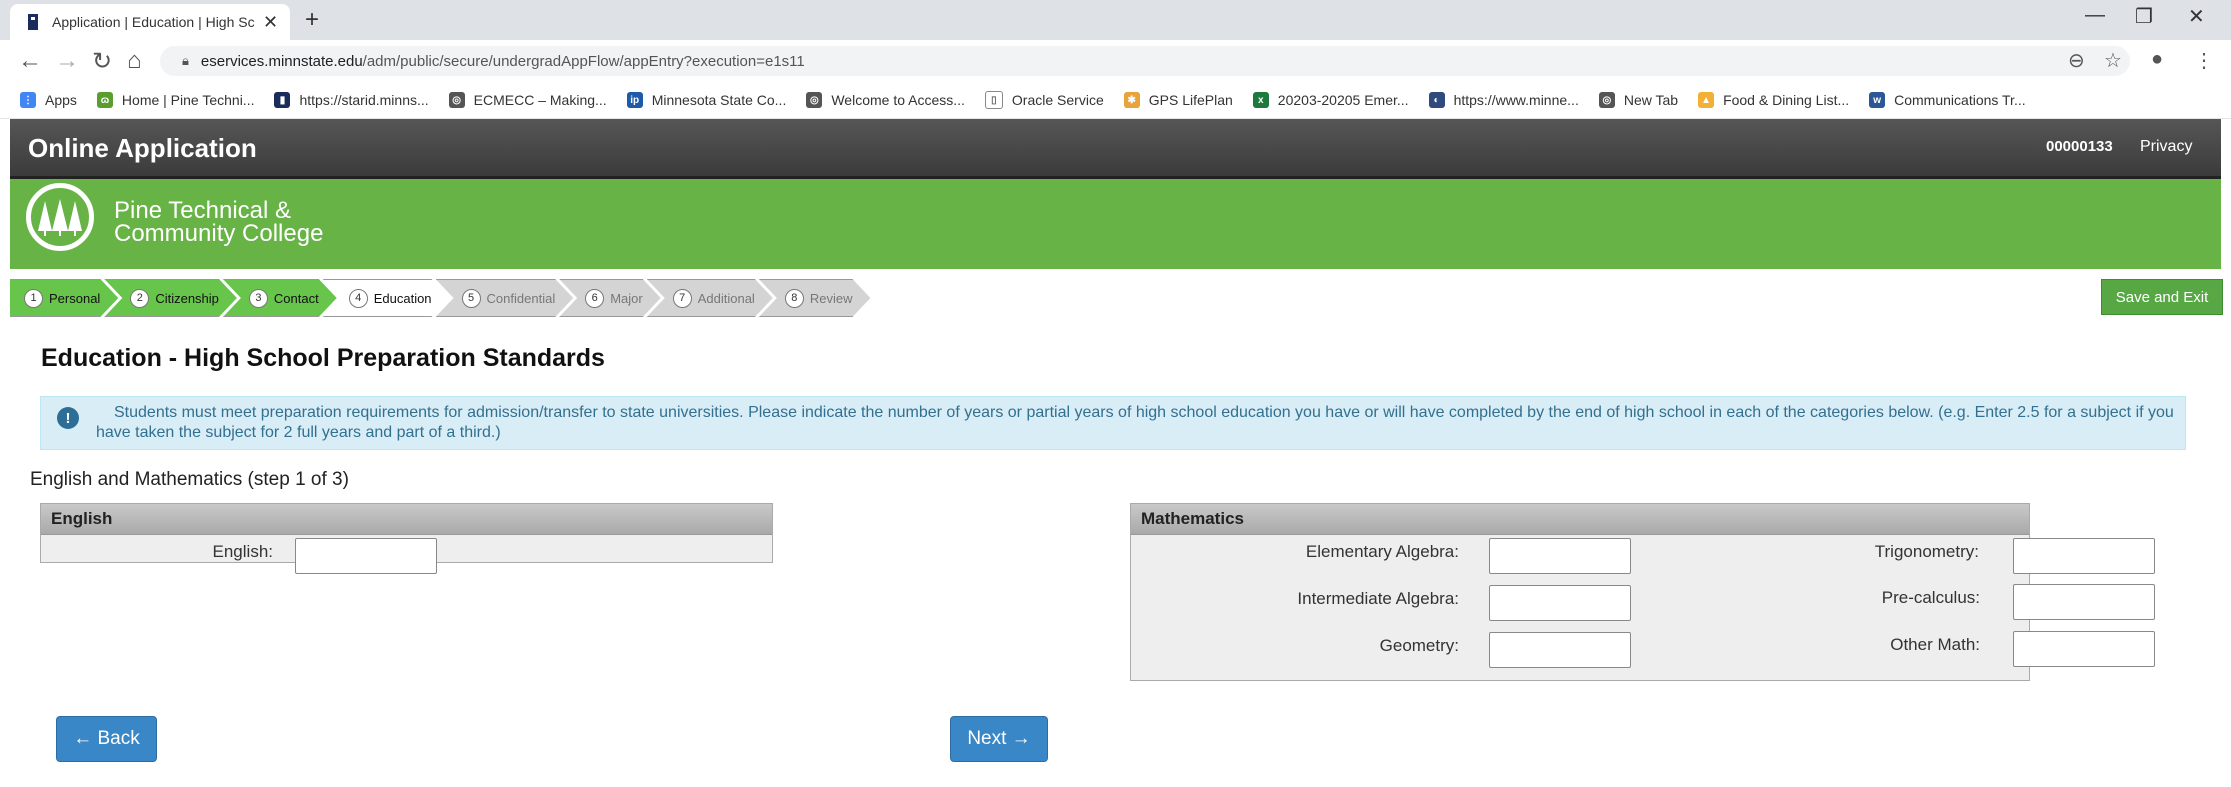  Describe the element at coordinates (33, 298) in the screenshot. I see `step-number: 1` at that location.